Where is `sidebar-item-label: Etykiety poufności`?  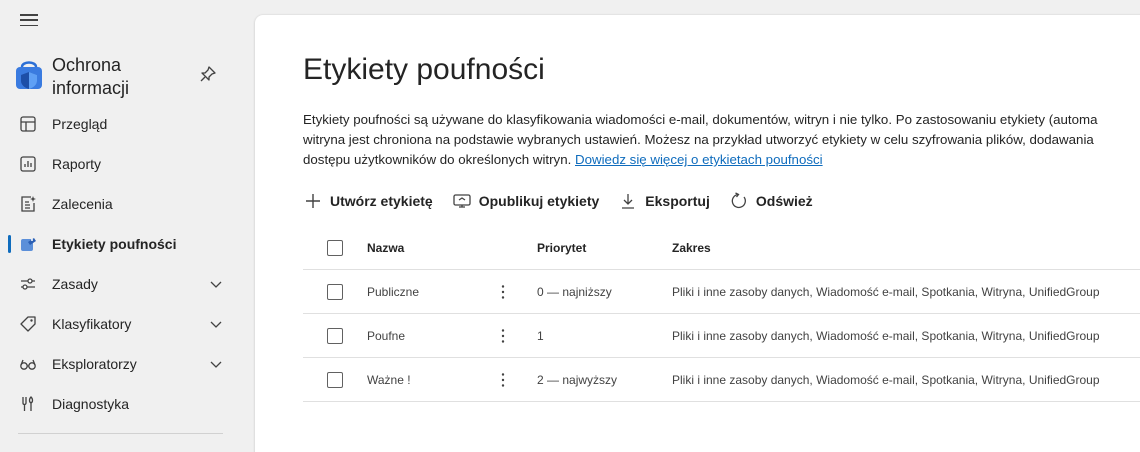
sidebar-item-label: Etykiety poufności is located at coordinates (114, 244).